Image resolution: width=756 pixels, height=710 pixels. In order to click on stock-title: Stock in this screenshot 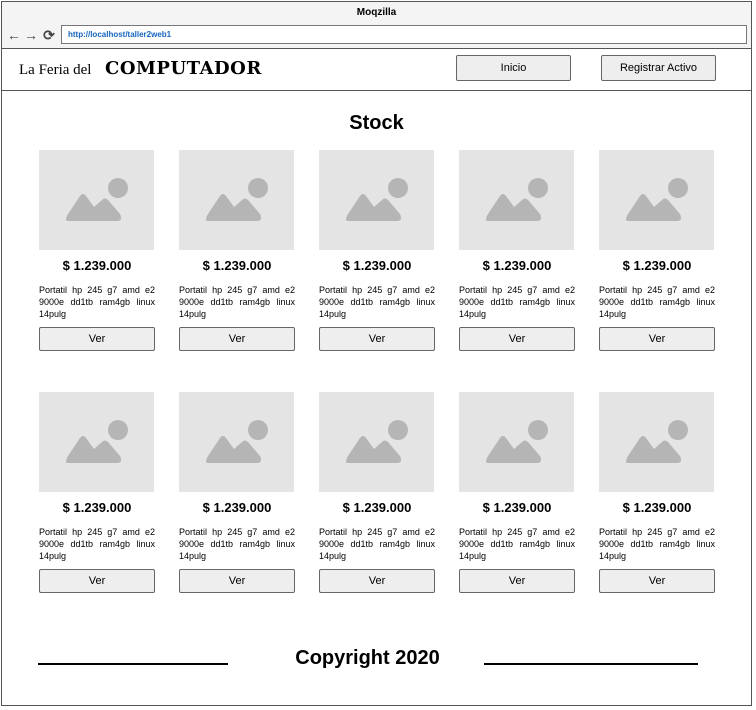, I will do `click(376, 123)`.